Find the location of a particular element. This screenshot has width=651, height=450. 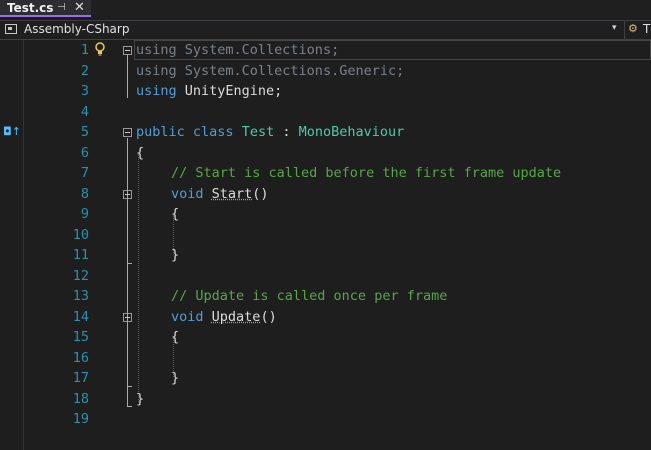

navbar-divider is located at coordinates (624, 30).